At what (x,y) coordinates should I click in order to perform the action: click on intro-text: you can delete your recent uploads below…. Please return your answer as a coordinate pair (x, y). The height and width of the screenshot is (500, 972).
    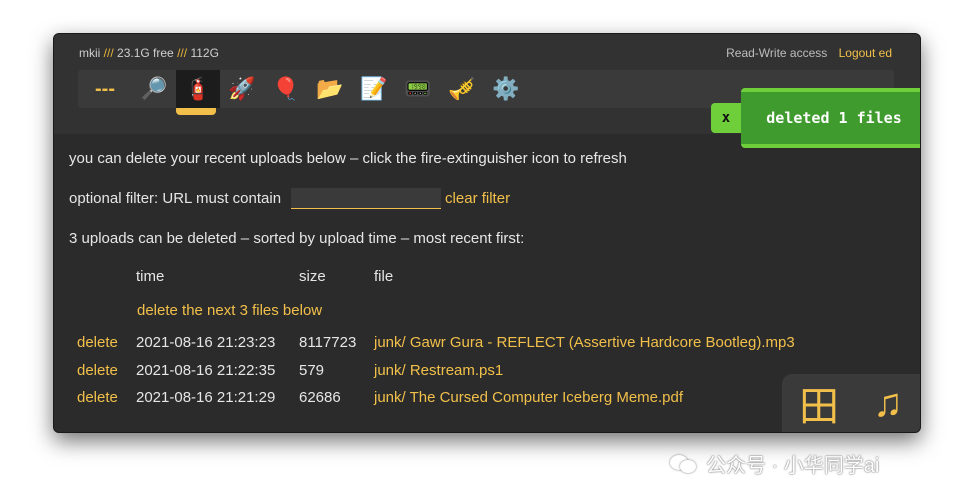
    Looking at the image, I should click on (348, 158).